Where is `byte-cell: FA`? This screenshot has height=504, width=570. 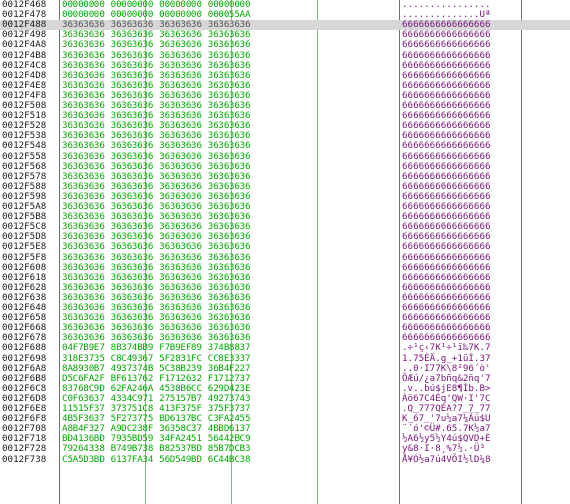 byte-cell: FA is located at coordinates (137, 459).